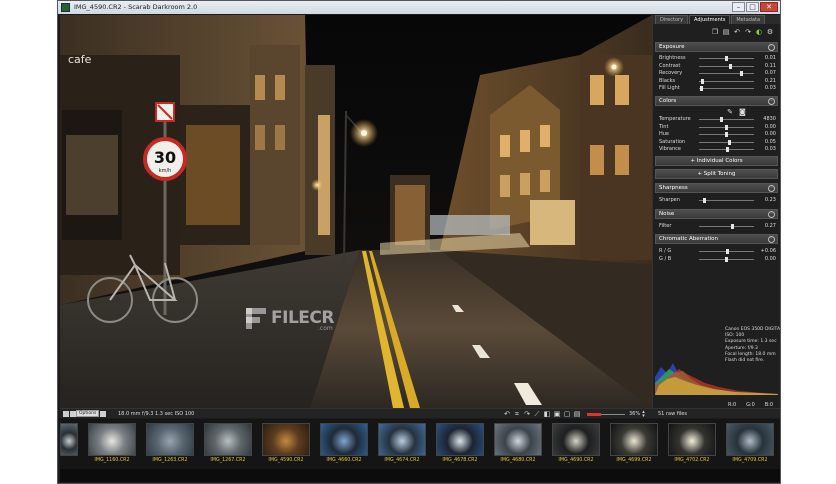 The height and width of the screenshot is (484, 836). What do you see at coordinates (547, 414) in the screenshot?
I see `compare-icon: ◧` at bounding box center [547, 414].